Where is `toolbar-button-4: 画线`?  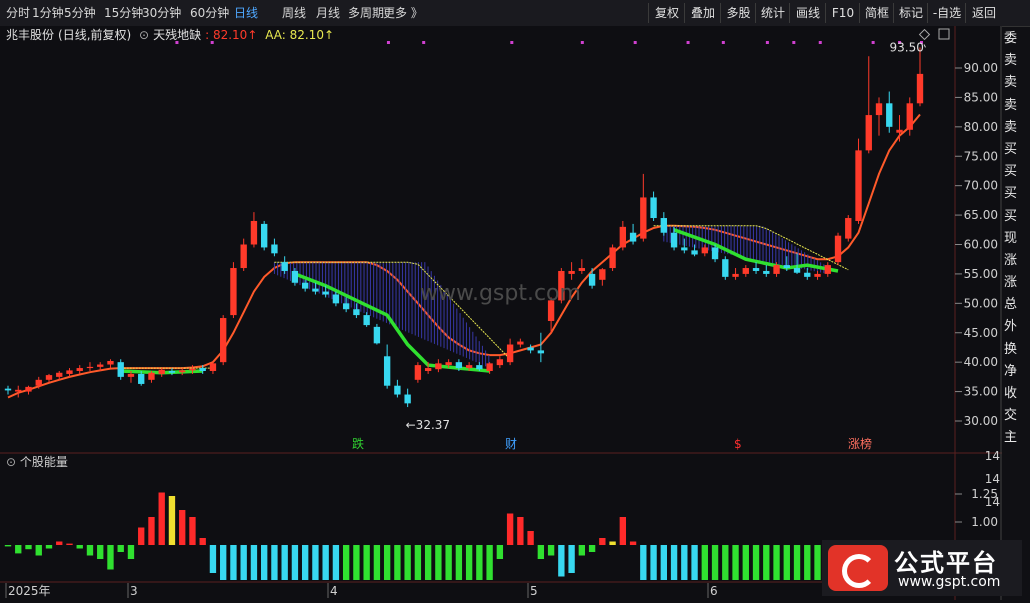 toolbar-button-4: 画线 is located at coordinates (807, 13).